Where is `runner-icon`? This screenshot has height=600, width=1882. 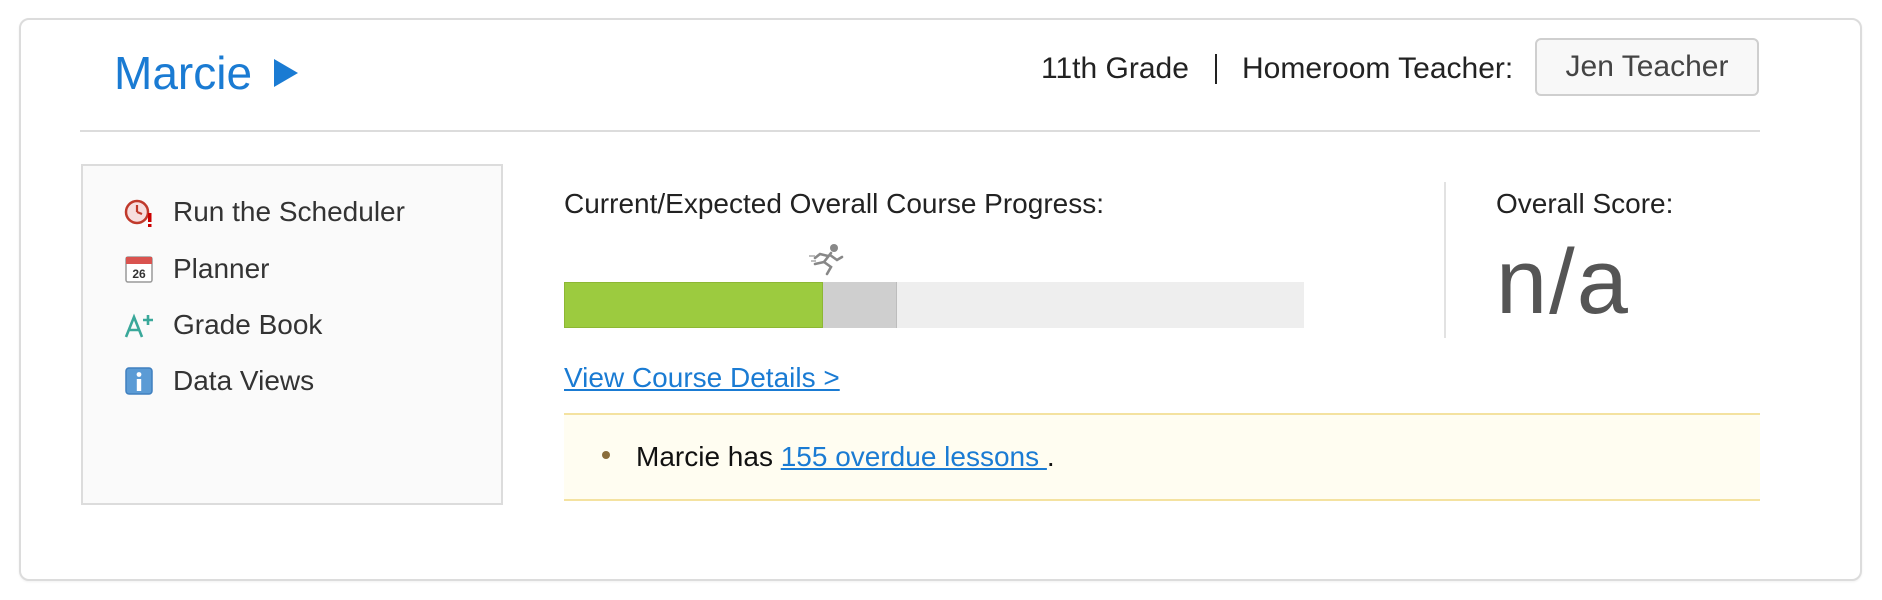 runner-icon is located at coordinates (826, 260).